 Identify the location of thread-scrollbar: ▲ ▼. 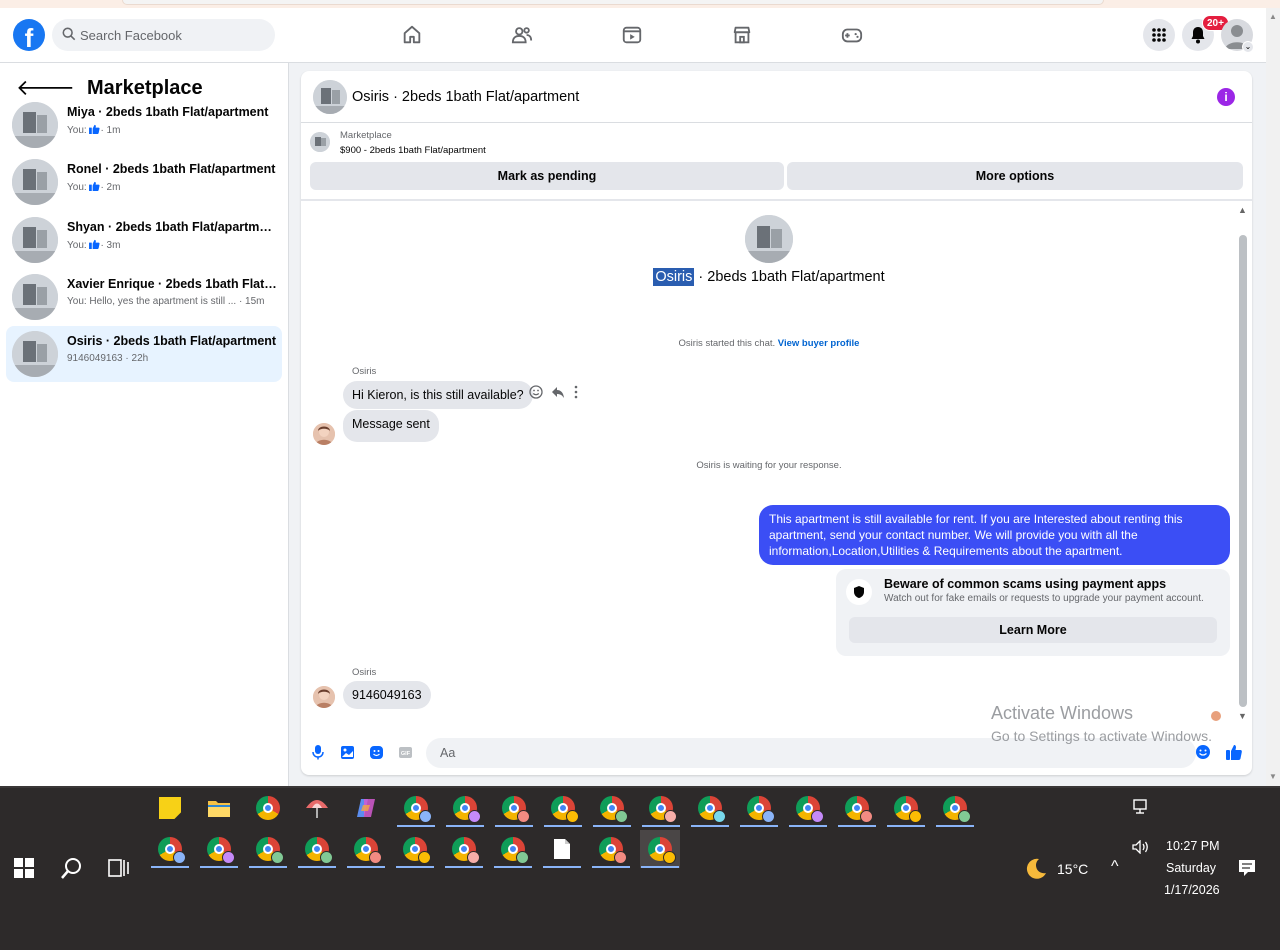
(1243, 466).